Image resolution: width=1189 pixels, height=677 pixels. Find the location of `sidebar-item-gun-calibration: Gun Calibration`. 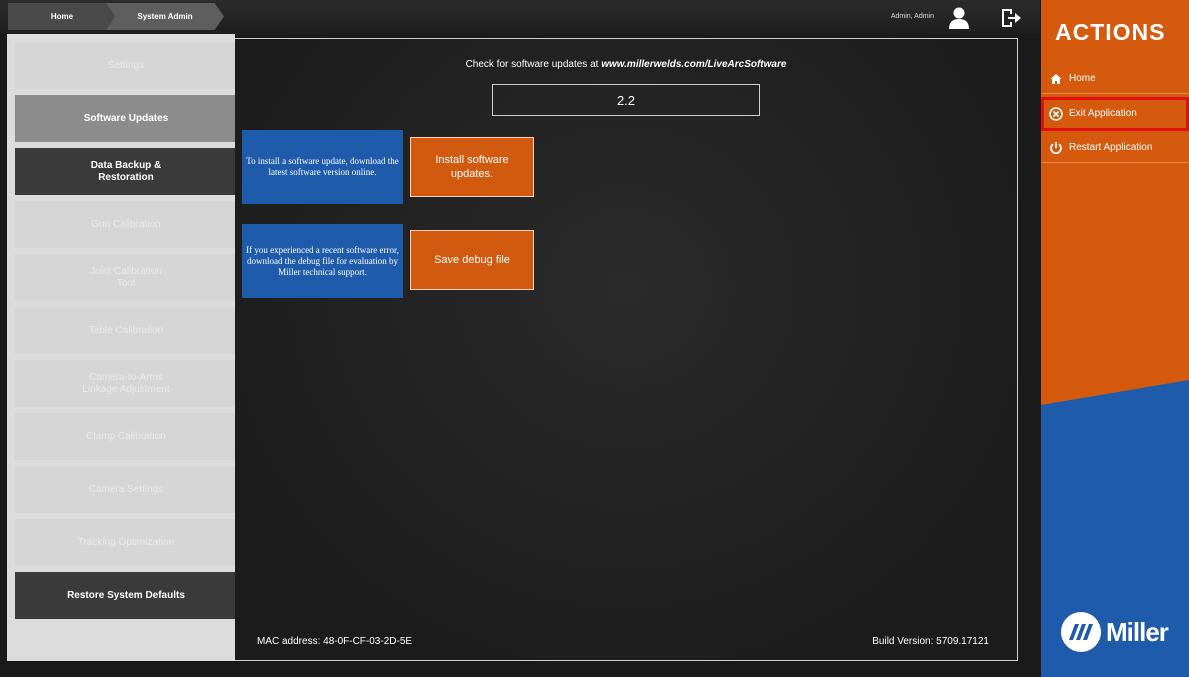

sidebar-item-gun-calibration: Gun Calibration is located at coordinates (126, 224).